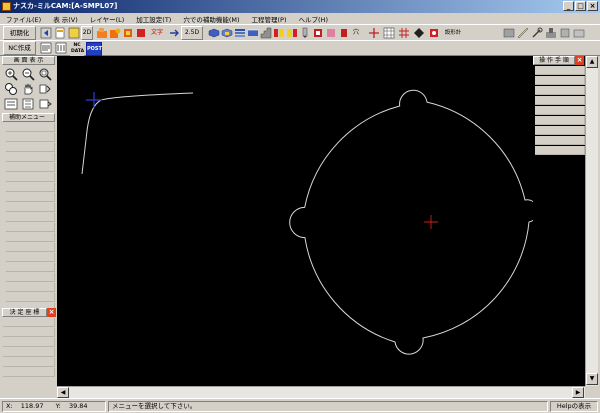 This screenshot has width=600, height=413. What do you see at coordinates (279, 33) in the screenshot?
I see `red-yellow-icon` at bounding box center [279, 33].